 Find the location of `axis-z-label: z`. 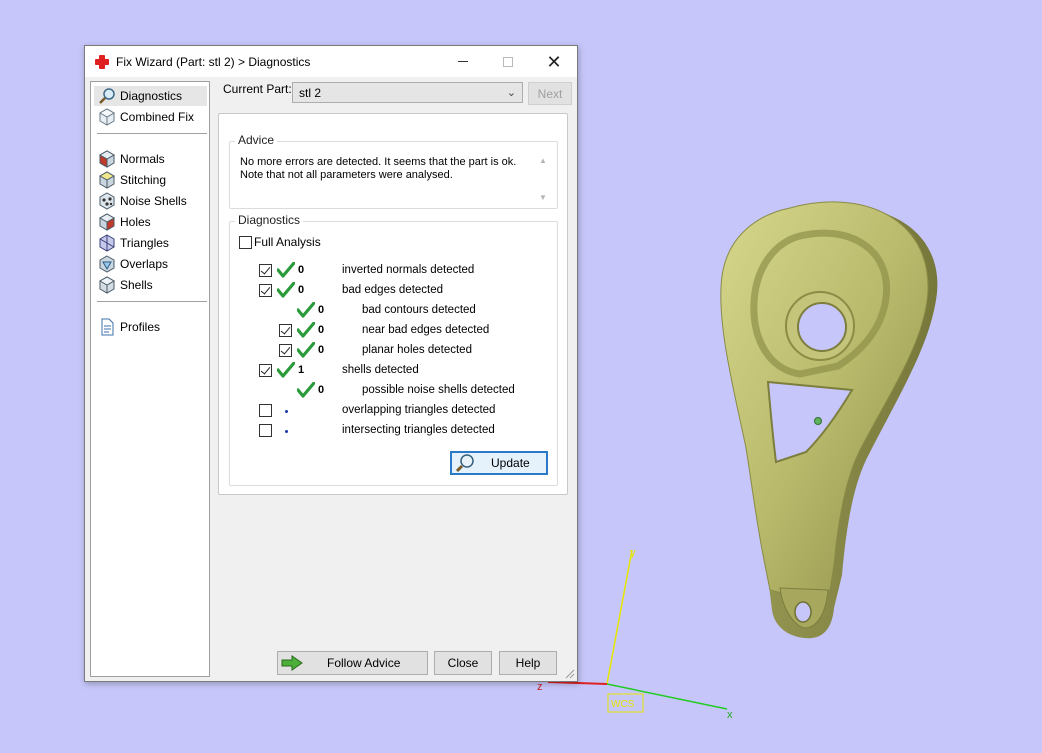

axis-z-label: z is located at coordinates (540, 687).